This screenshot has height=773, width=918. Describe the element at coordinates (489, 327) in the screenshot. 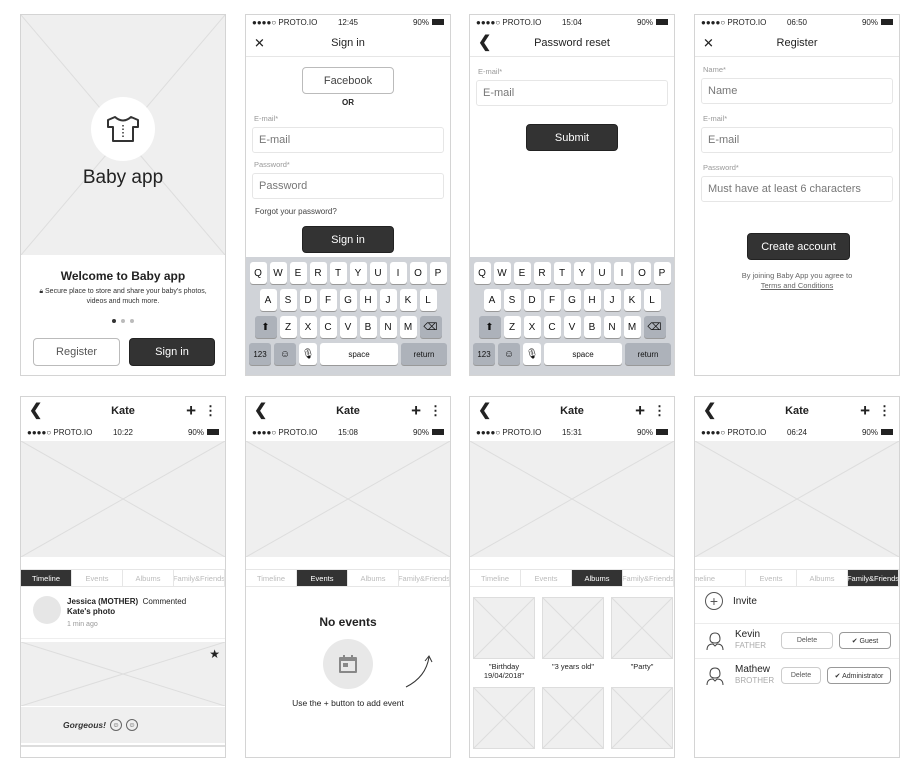

I see `shift-key: ⬆` at that location.